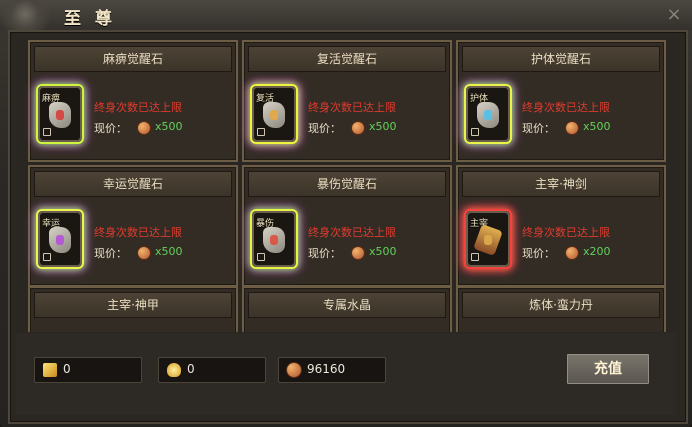  Describe the element at coordinates (561, 184) in the screenshot. I see `item-name: 主宰·神剑` at that location.